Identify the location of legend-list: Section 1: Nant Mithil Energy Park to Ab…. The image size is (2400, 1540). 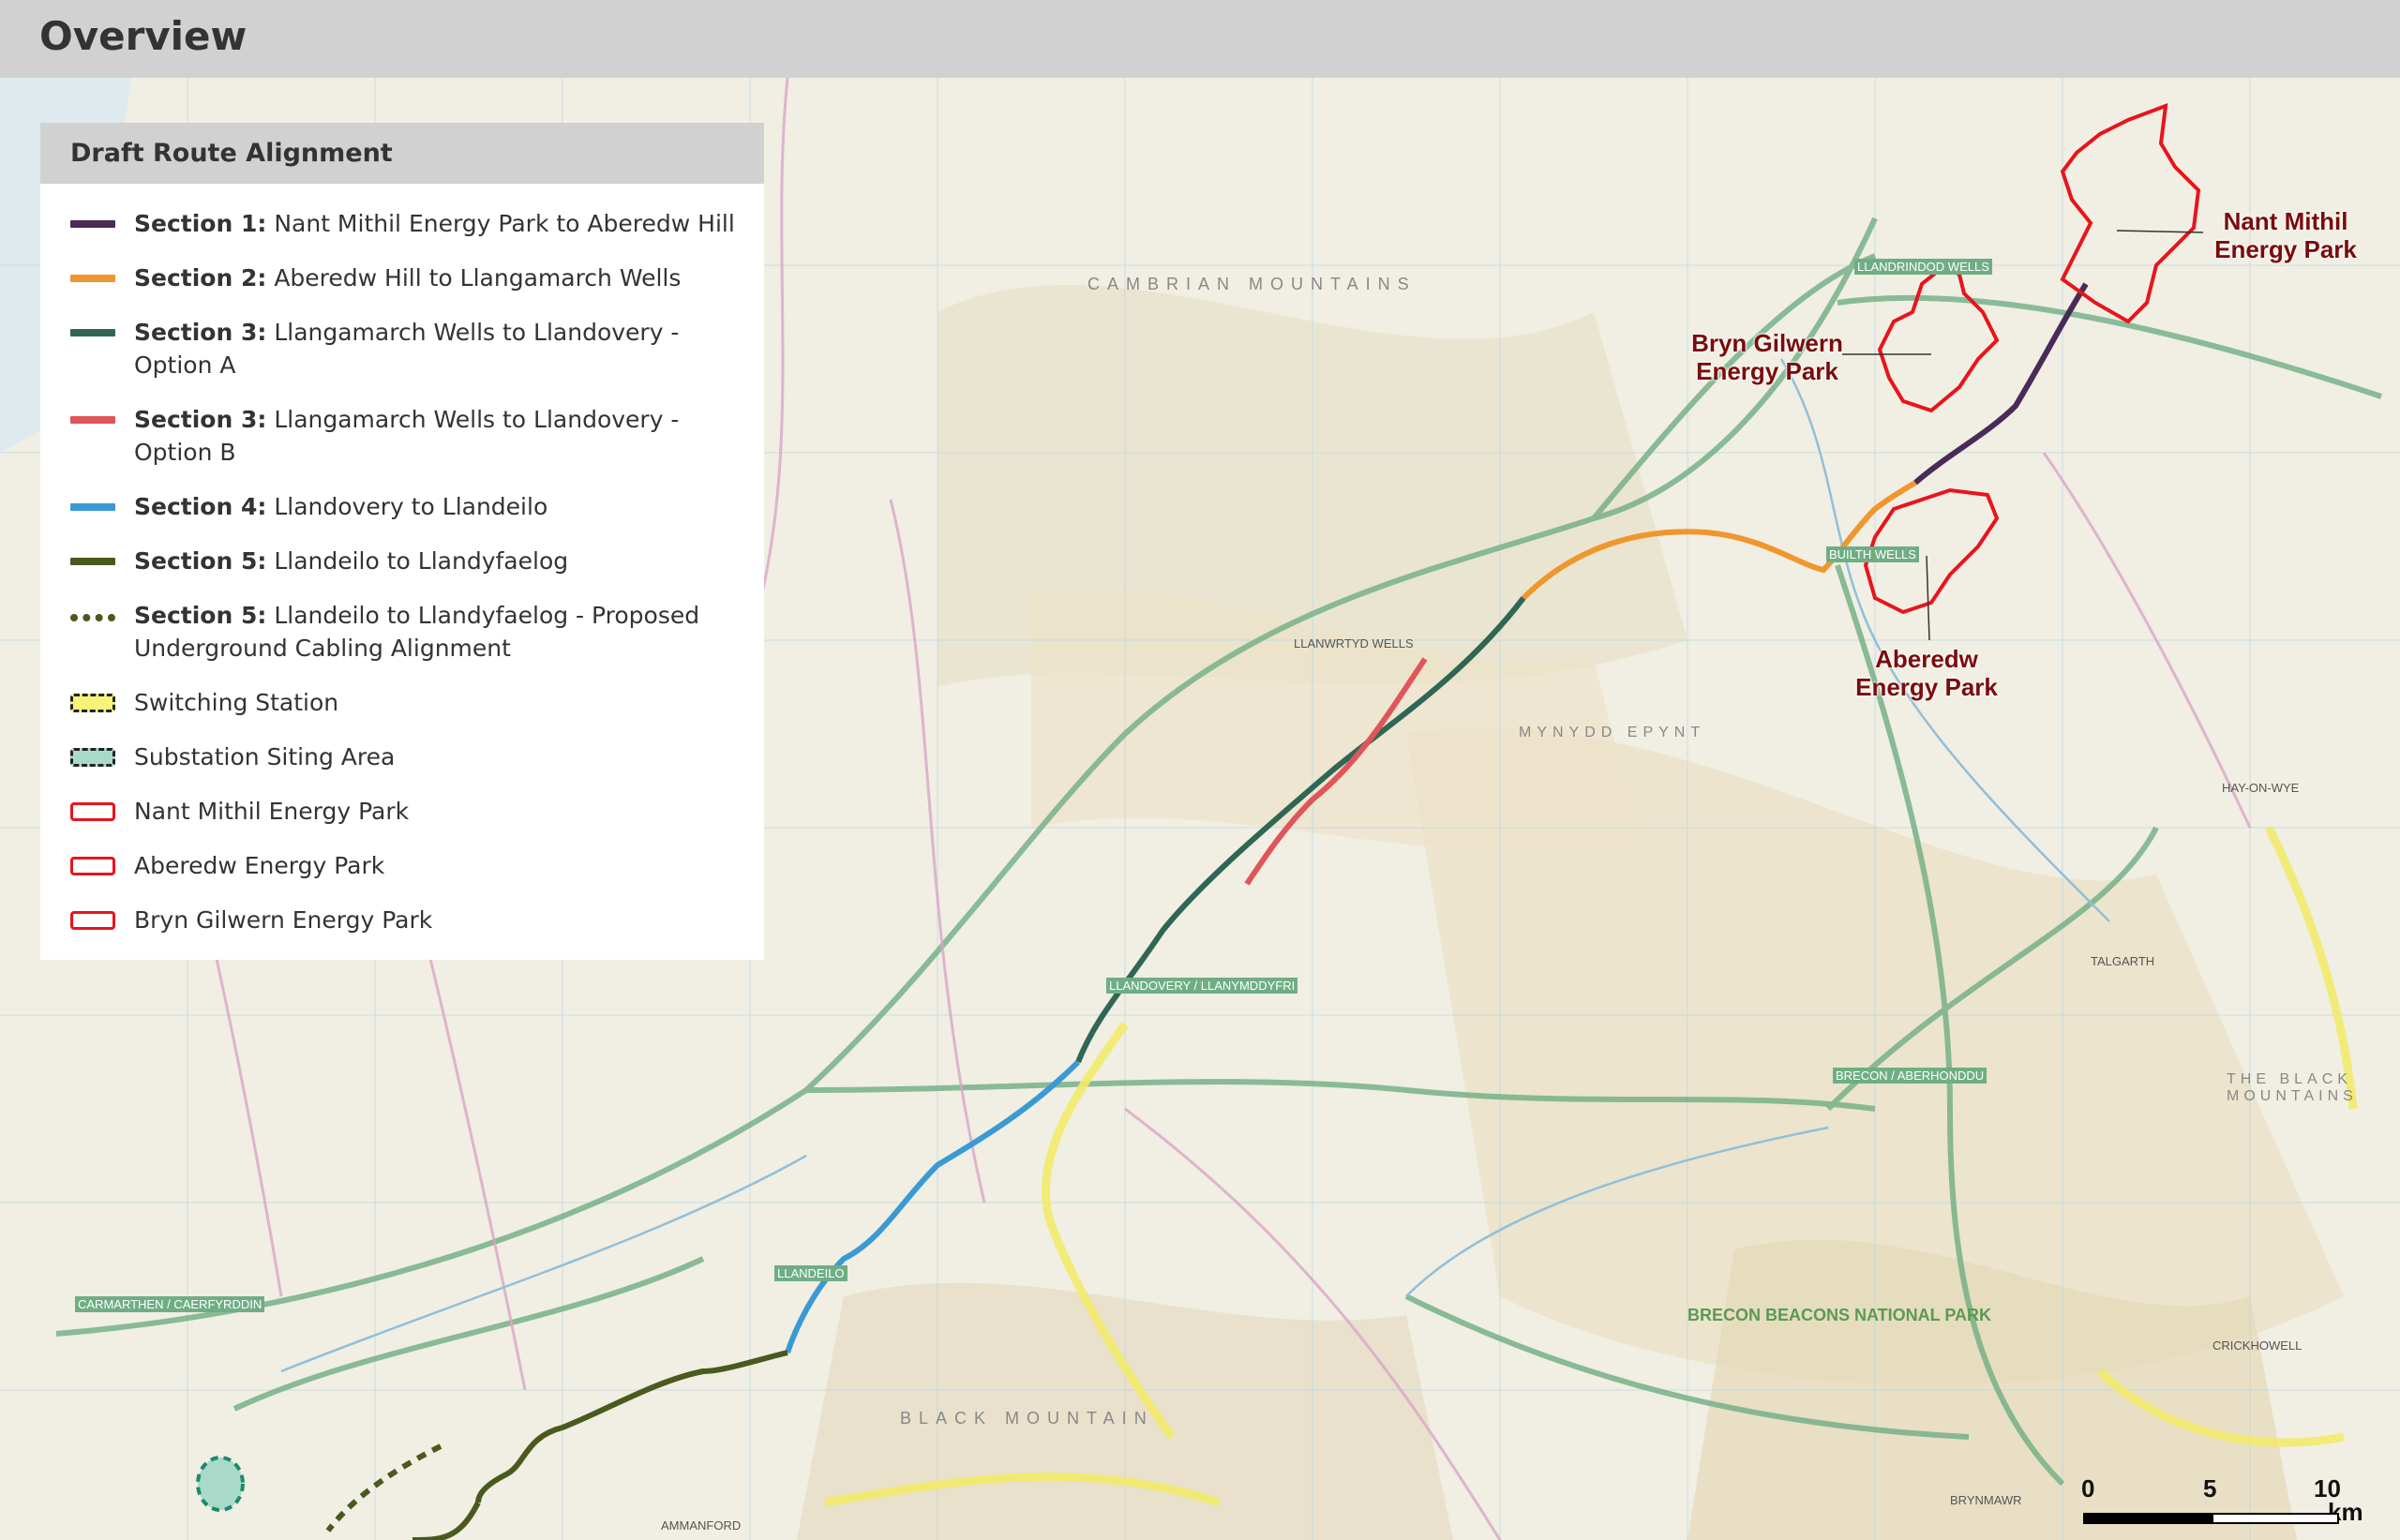
(402, 582).